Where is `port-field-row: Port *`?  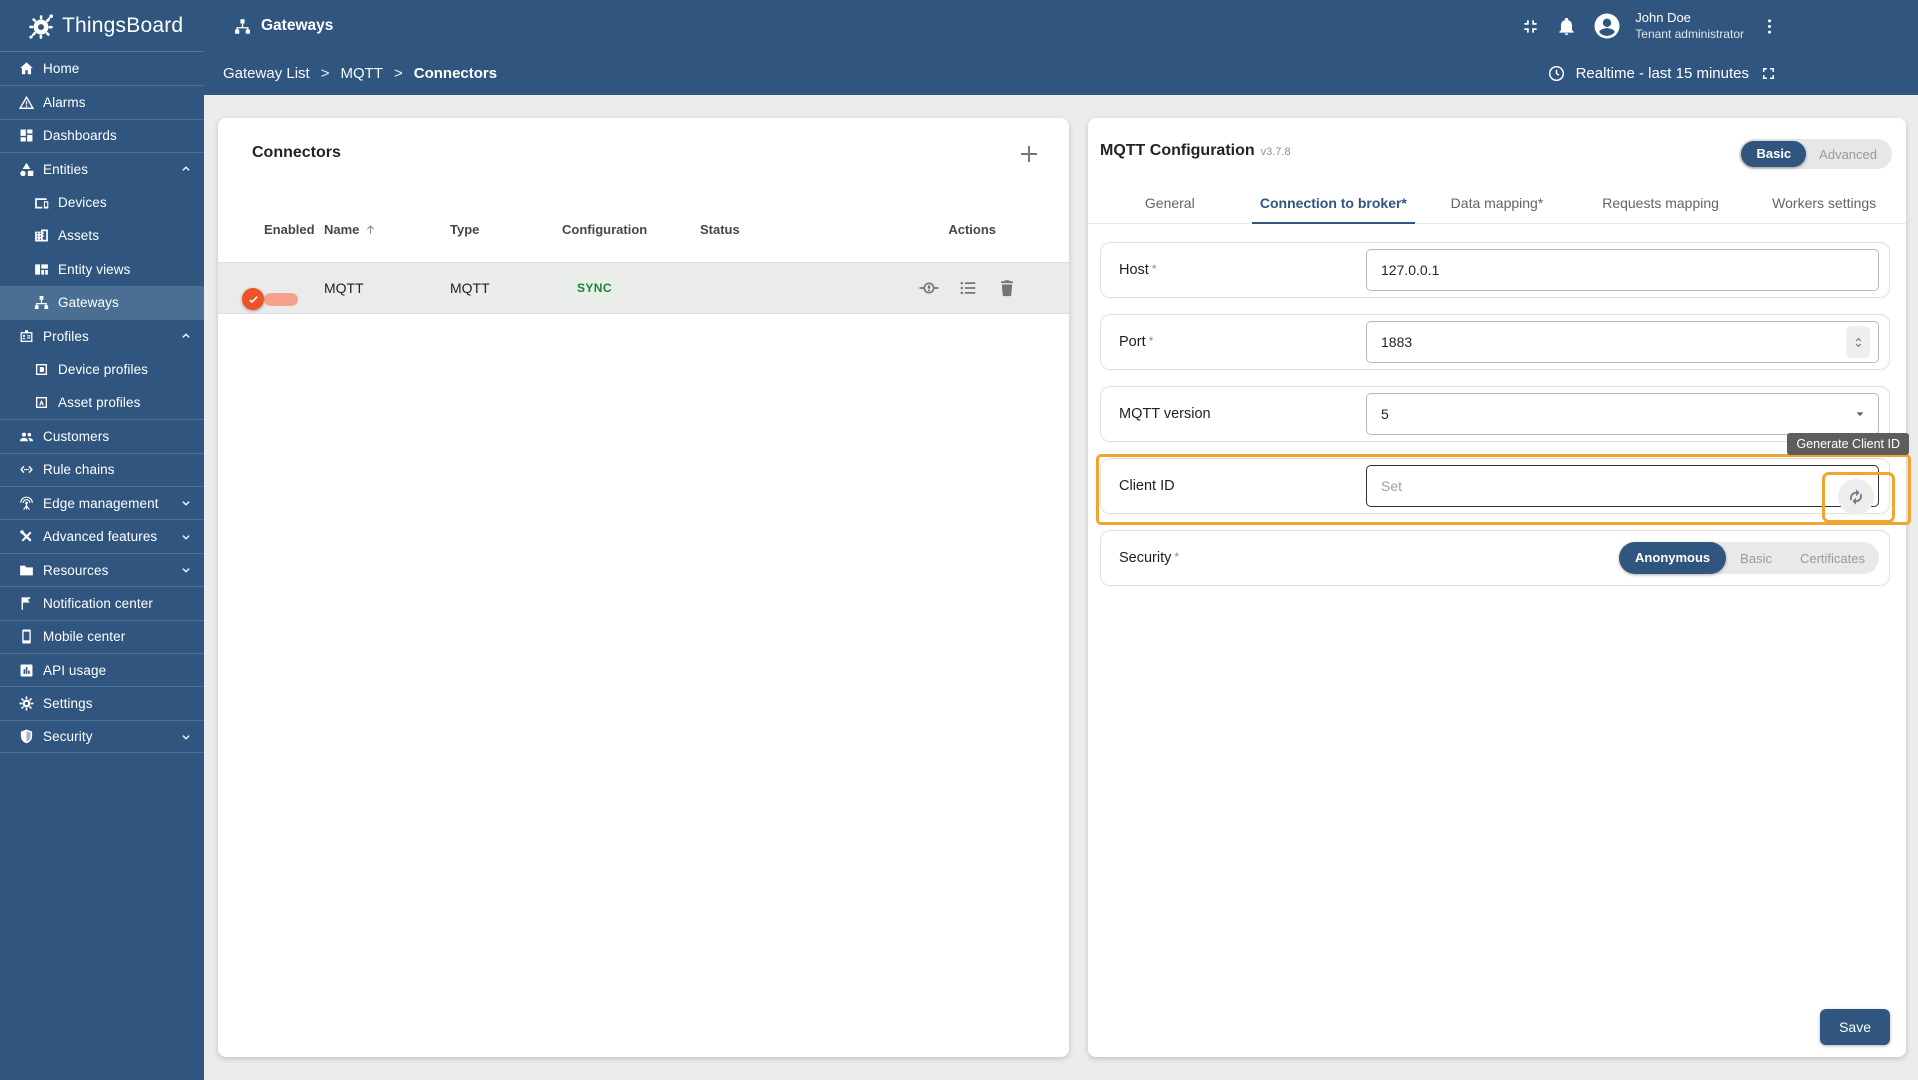
port-field-row: Port * is located at coordinates (1495, 342).